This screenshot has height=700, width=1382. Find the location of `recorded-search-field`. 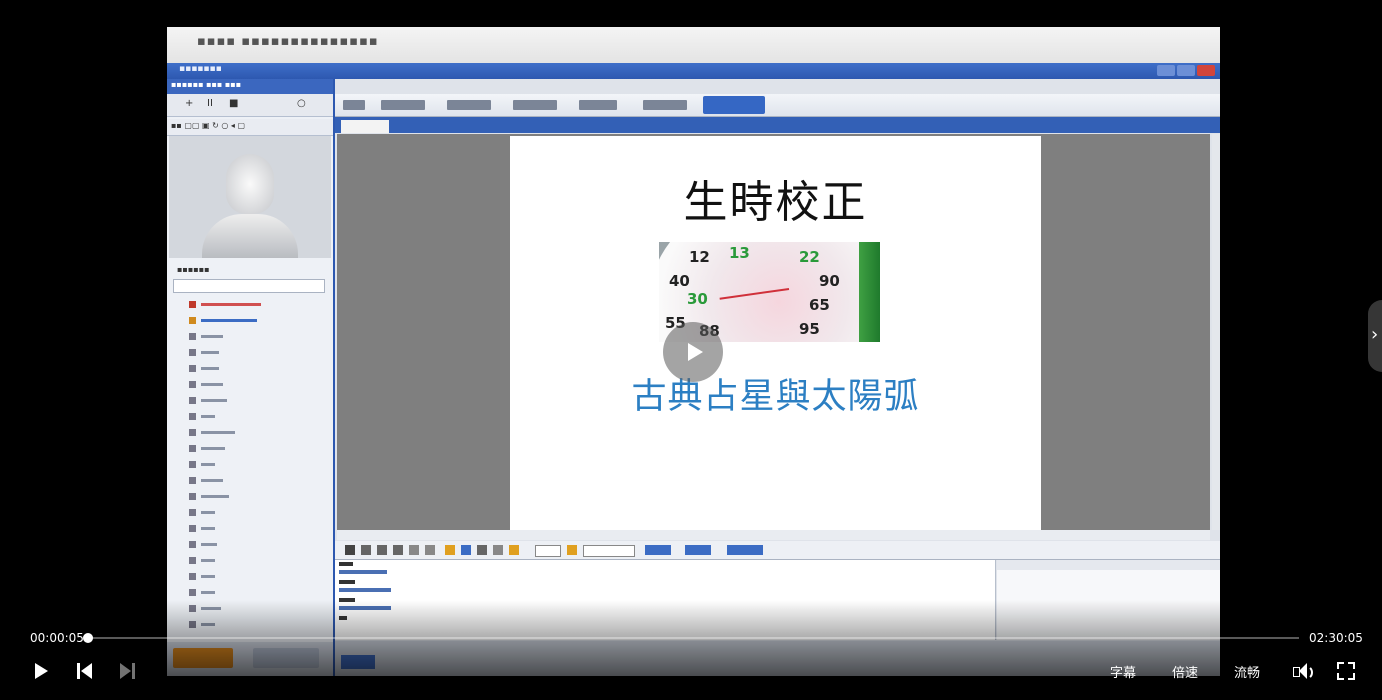

recorded-search-field is located at coordinates (249, 286).